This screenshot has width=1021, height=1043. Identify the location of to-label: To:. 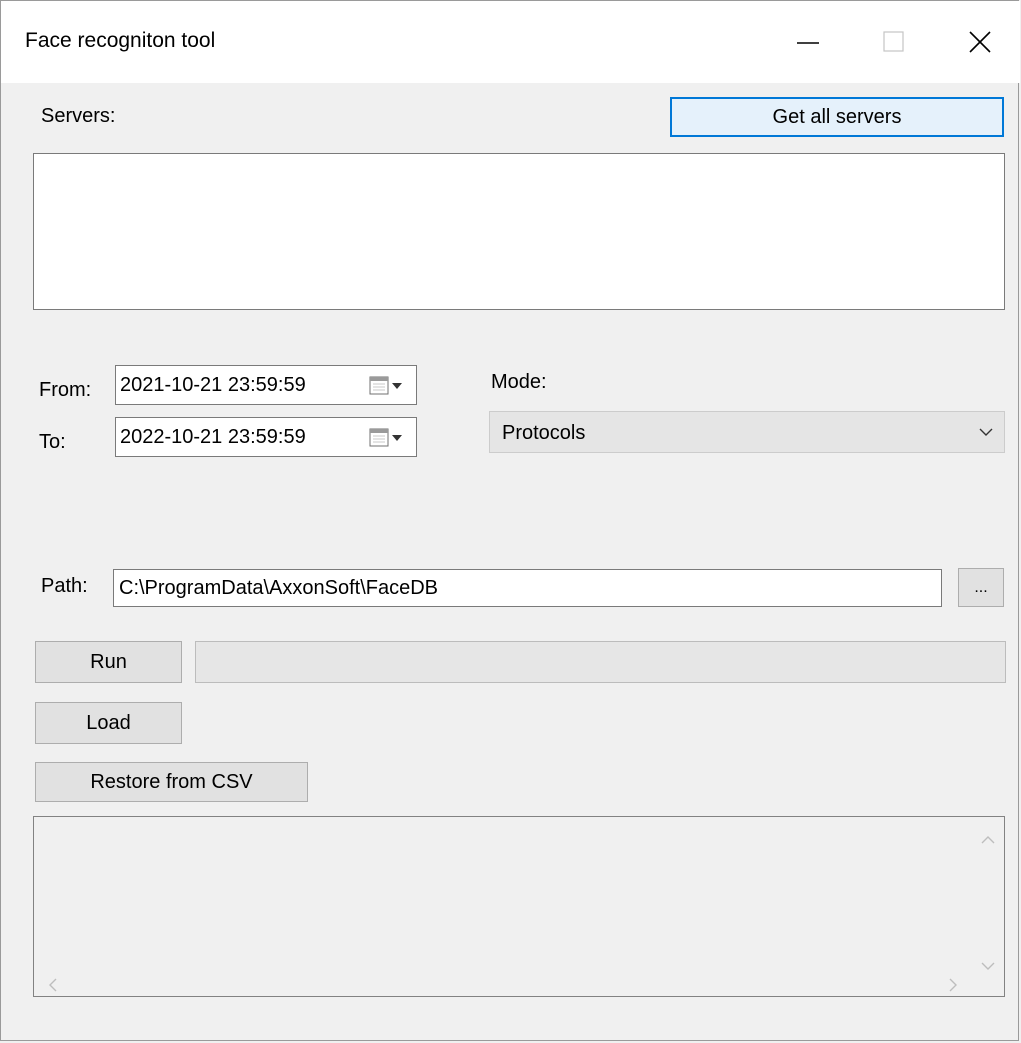
(52, 442).